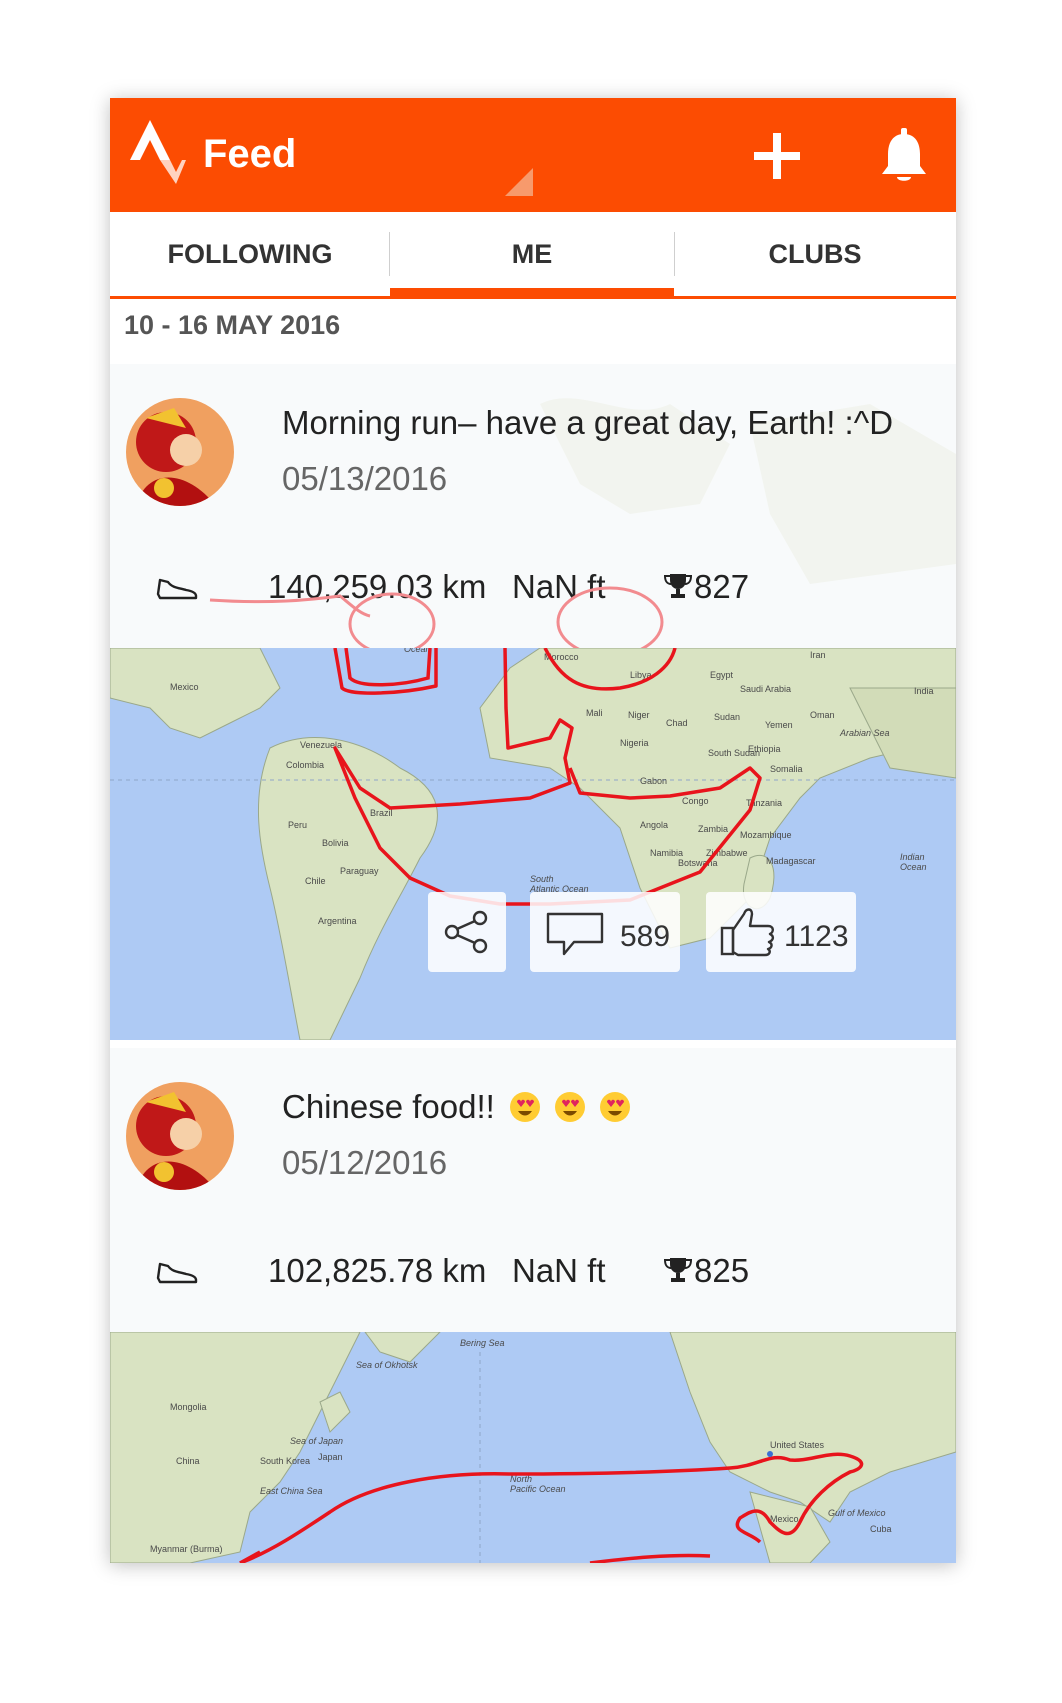 This screenshot has height=1703, width=1062. What do you see at coordinates (822, 715) in the screenshot?
I see `svg-text: Oman` at bounding box center [822, 715].